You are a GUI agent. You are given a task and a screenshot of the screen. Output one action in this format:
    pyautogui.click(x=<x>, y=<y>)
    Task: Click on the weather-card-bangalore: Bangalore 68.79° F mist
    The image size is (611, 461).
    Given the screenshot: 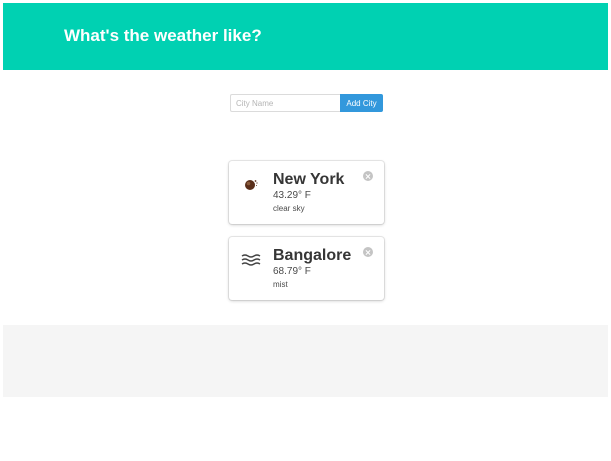 What is the action you would take?
    pyautogui.click(x=306, y=268)
    